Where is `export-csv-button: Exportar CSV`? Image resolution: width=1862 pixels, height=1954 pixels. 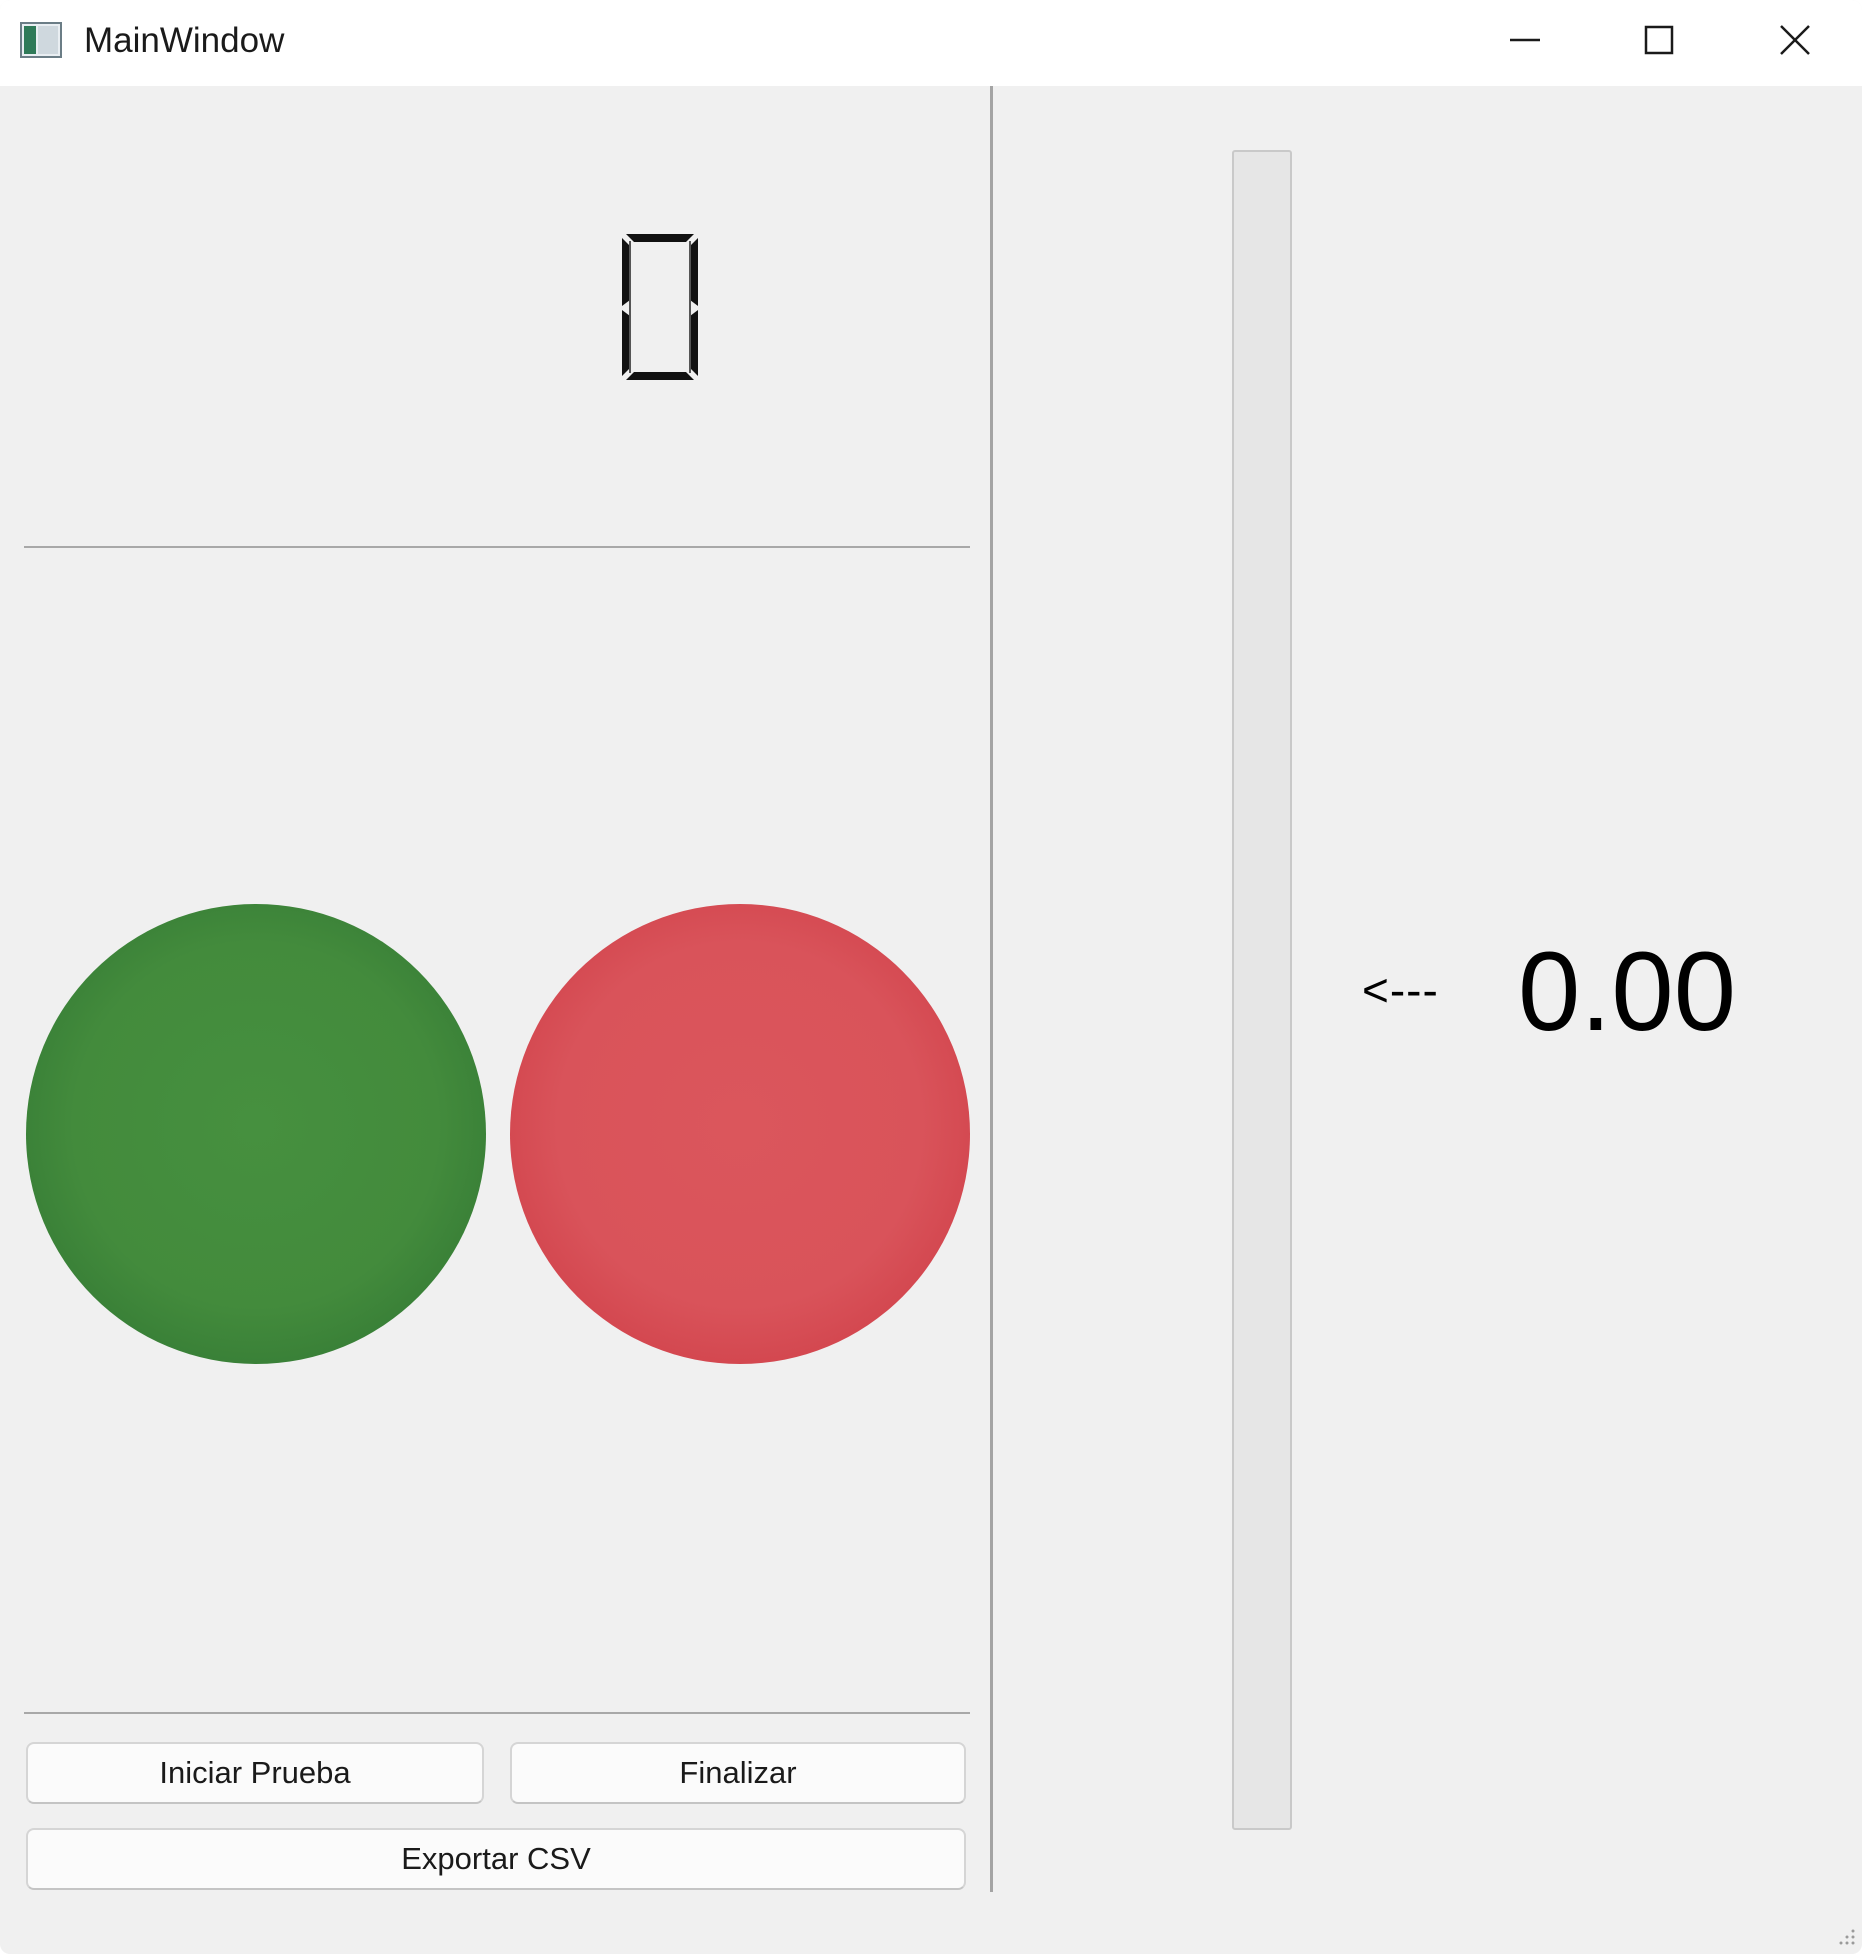 export-csv-button: Exportar CSV is located at coordinates (496, 1859).